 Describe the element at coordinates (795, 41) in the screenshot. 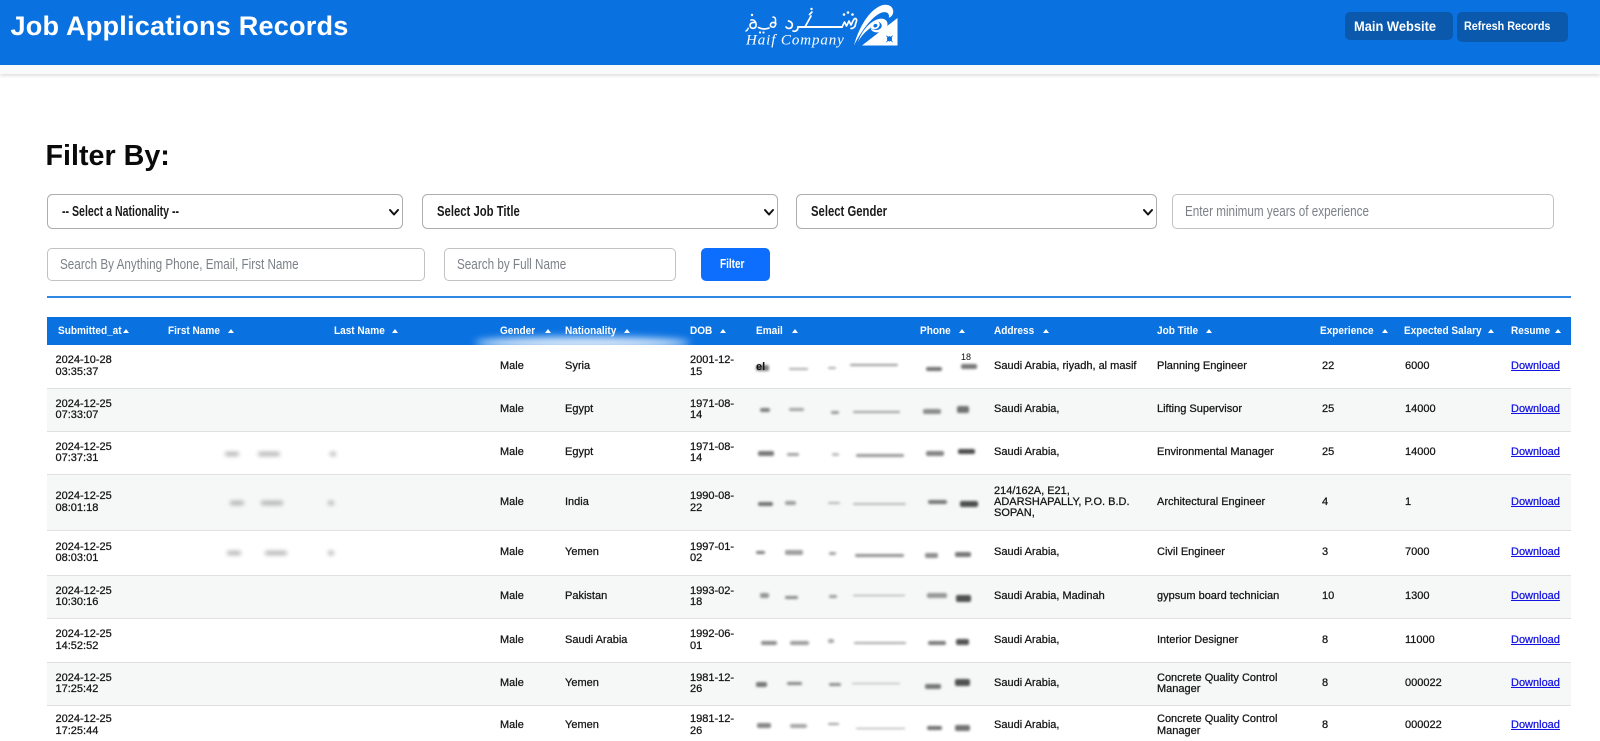

I see `svg-text: Haif Company` at that location.